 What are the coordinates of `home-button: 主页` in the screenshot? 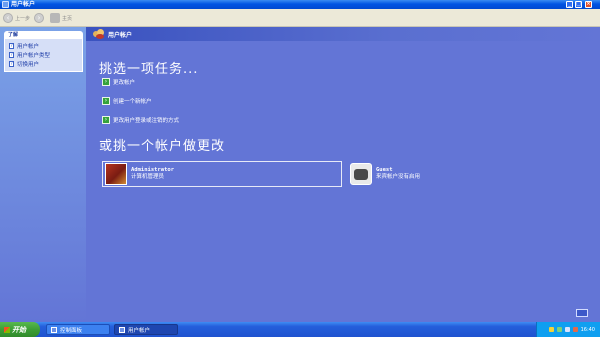 It's located at (61, 18).